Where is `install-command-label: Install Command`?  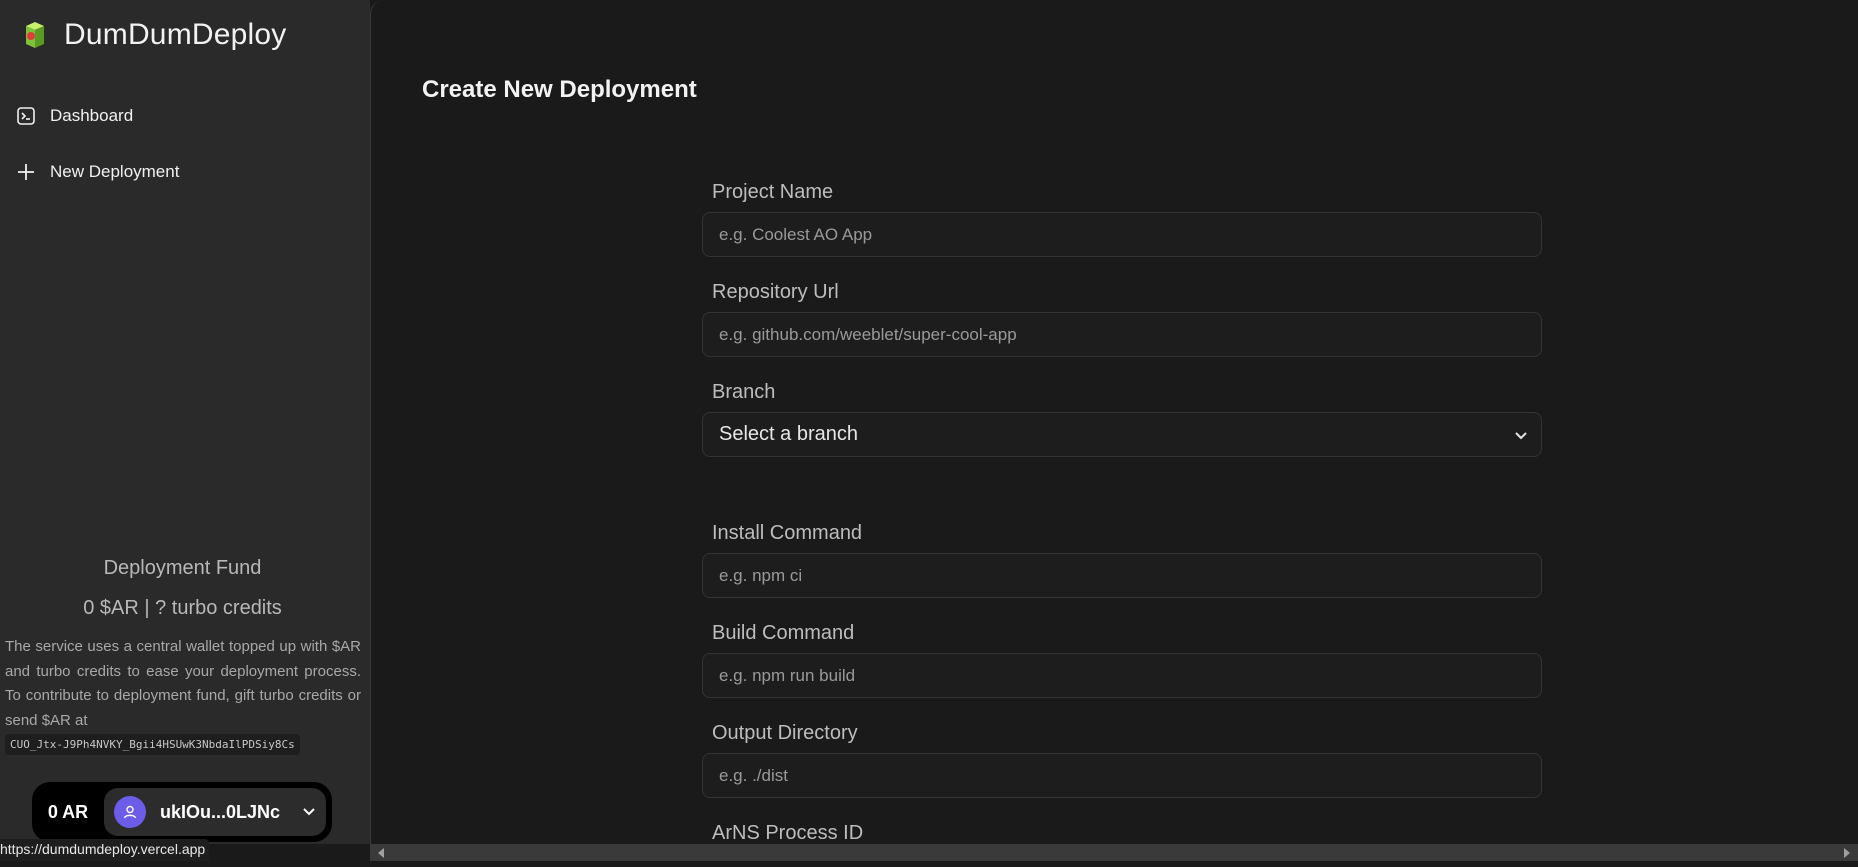 install-command-label: Install Command is located at coordinates (787, 533).